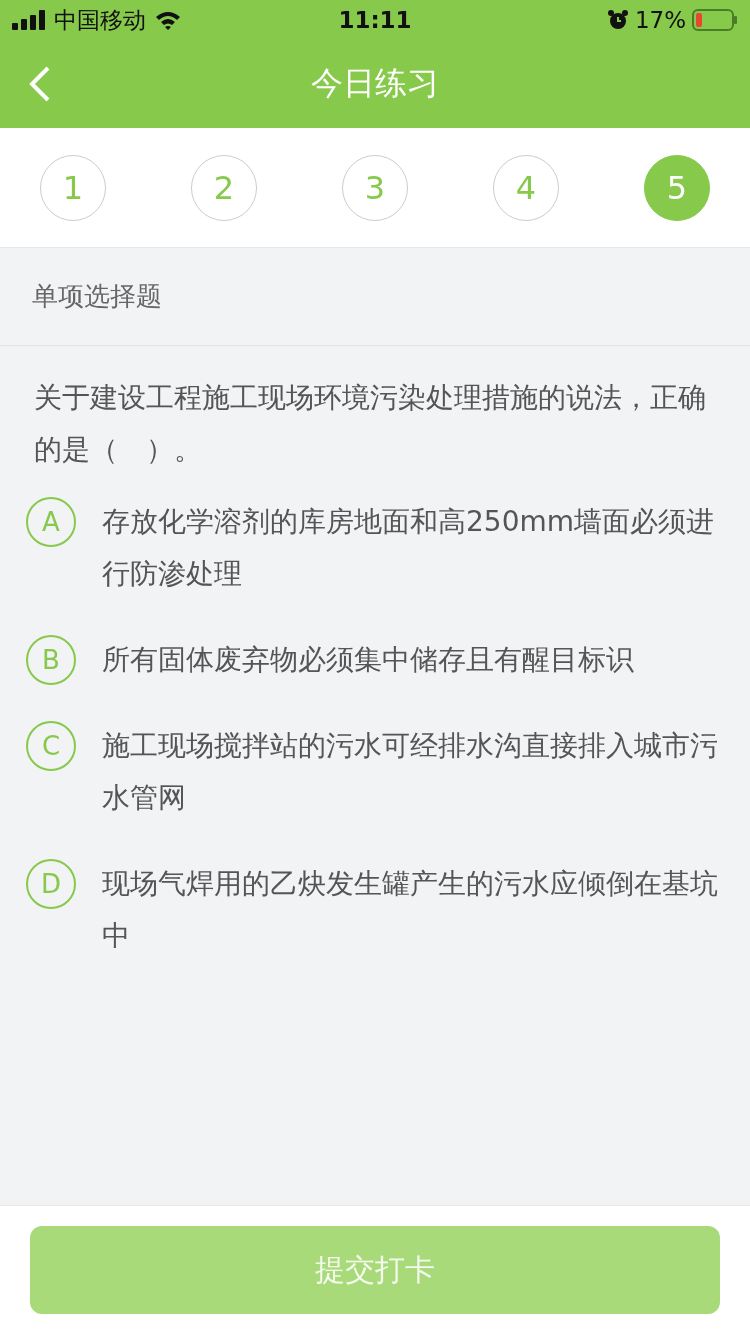 The height and width of the screenshot is (1334, 750). What do you see at coordinates (51, 522) in the screenshot?
I see `option-letter: A` at bounding box center [51, 522].